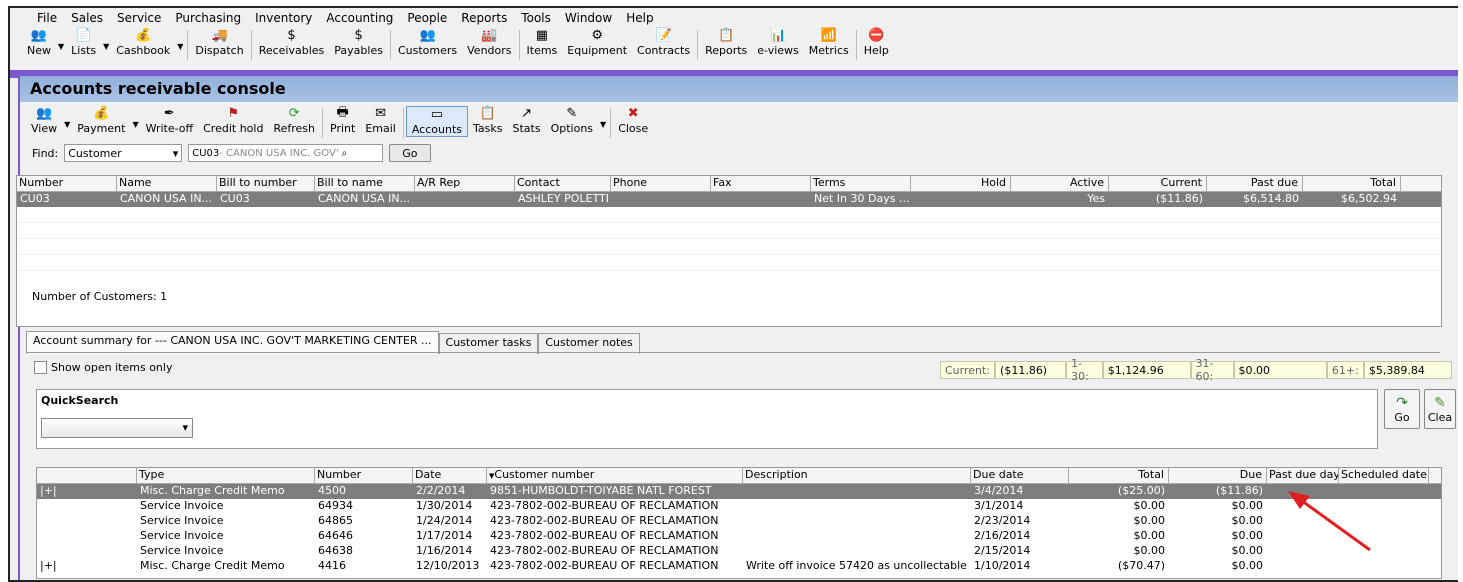  Describe the element at coordinates (778, 42) in the screenshot. I see `toolbar-eviews-button: 📊 e-views` at that location.